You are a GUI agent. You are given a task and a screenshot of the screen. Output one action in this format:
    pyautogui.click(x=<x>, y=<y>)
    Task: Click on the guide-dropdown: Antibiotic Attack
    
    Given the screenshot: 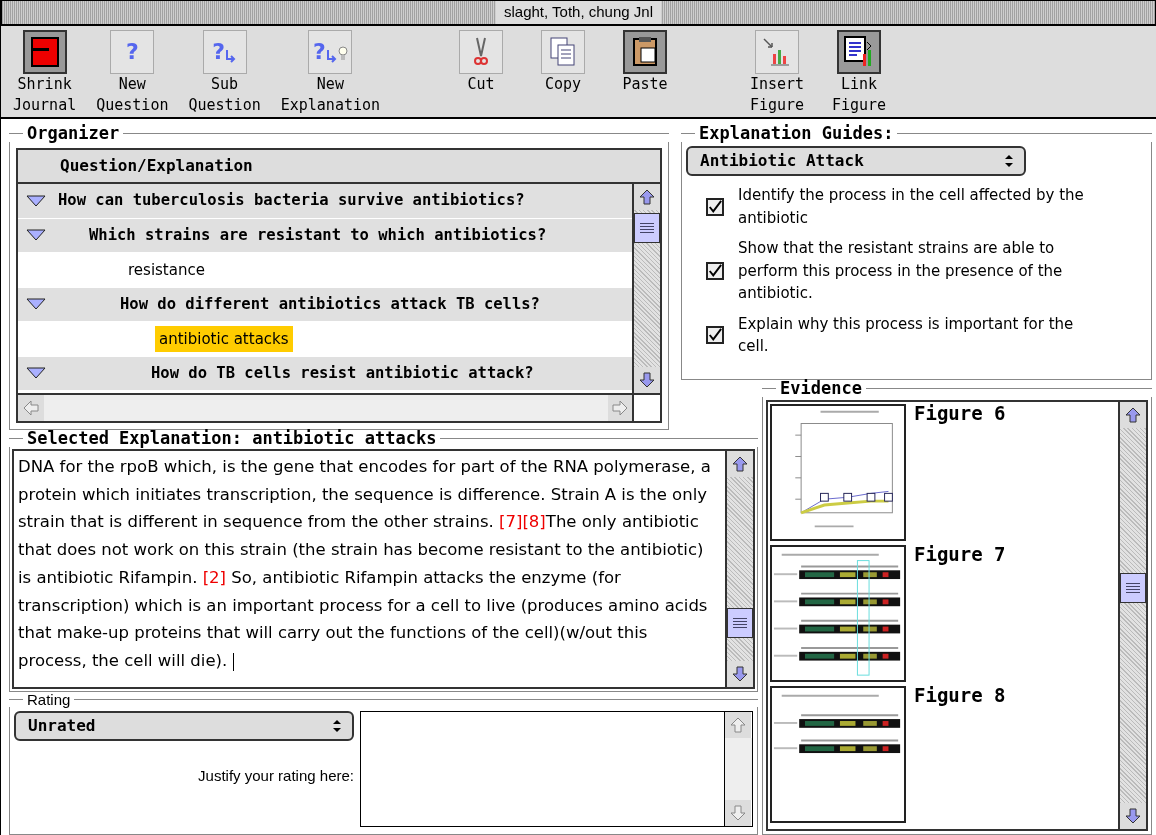 What is the action you would take?
    pyautogui.click(x=856, y=161)
    